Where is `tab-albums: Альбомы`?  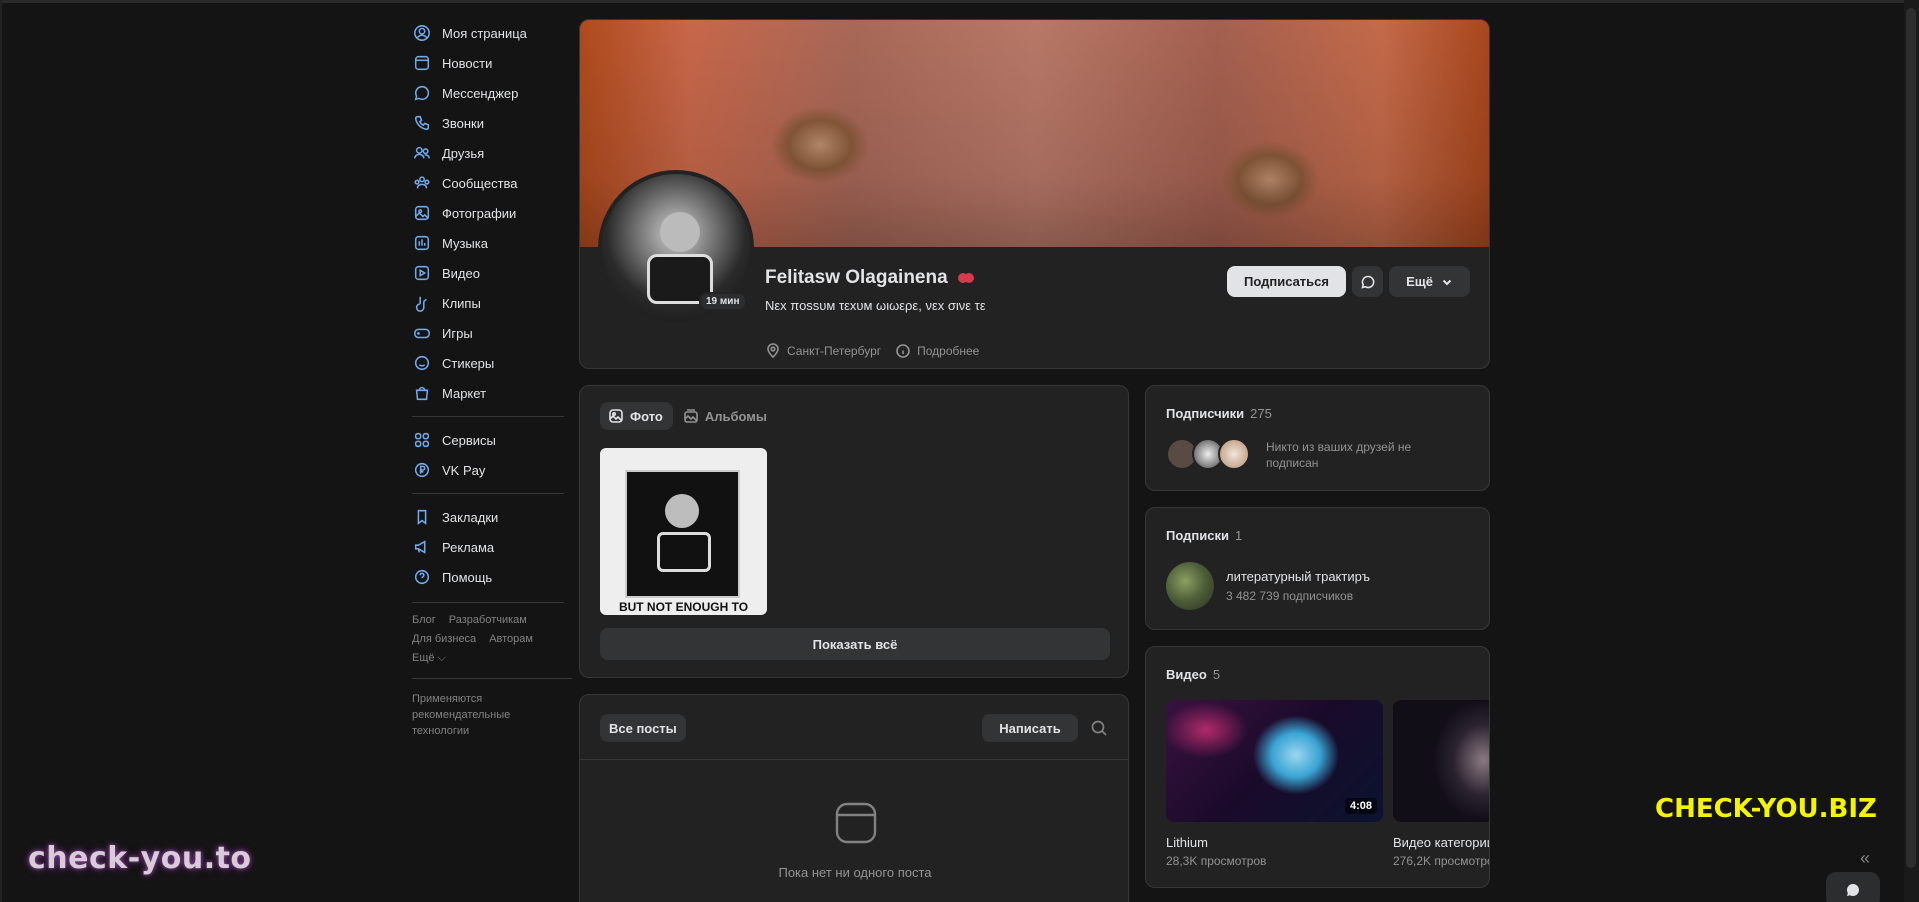 tab-albums: Альбомы is located at coordinates (726, 416).